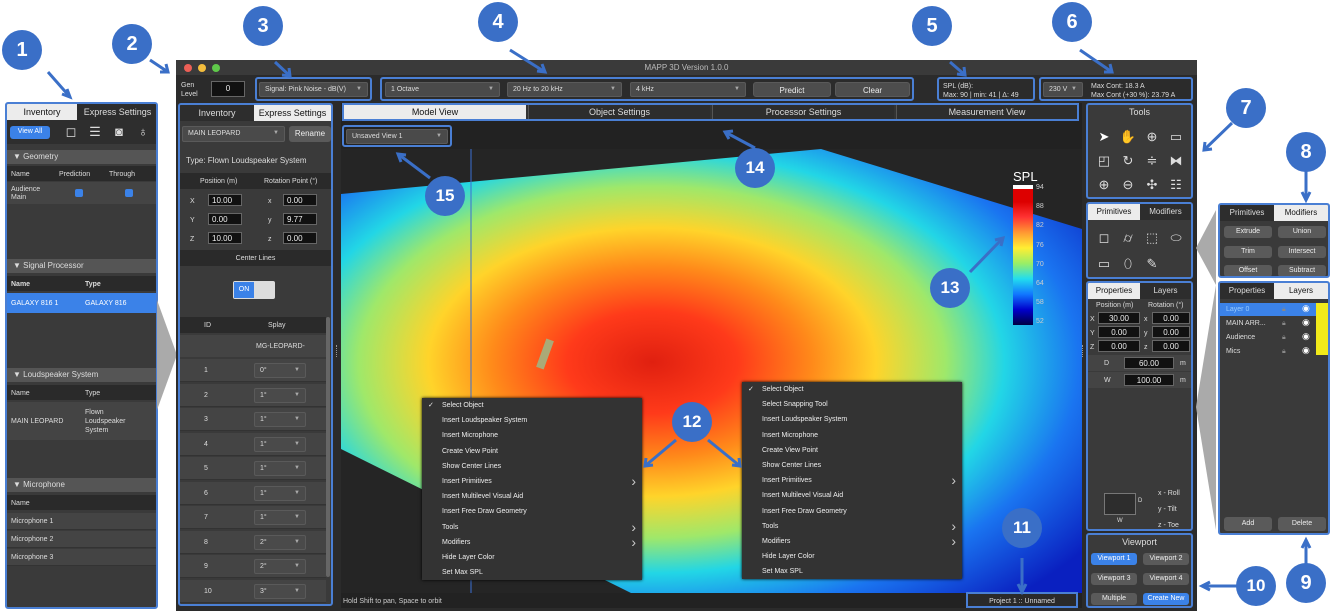  I want to click on menu-item: Modifiers, so click(532, 542).